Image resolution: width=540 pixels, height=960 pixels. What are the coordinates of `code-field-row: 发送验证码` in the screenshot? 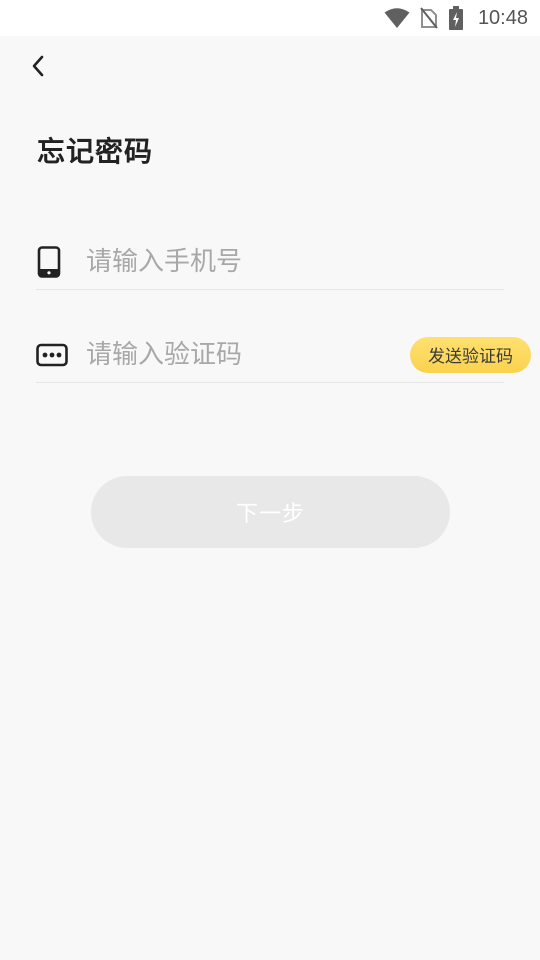 It's located at (283, 355).